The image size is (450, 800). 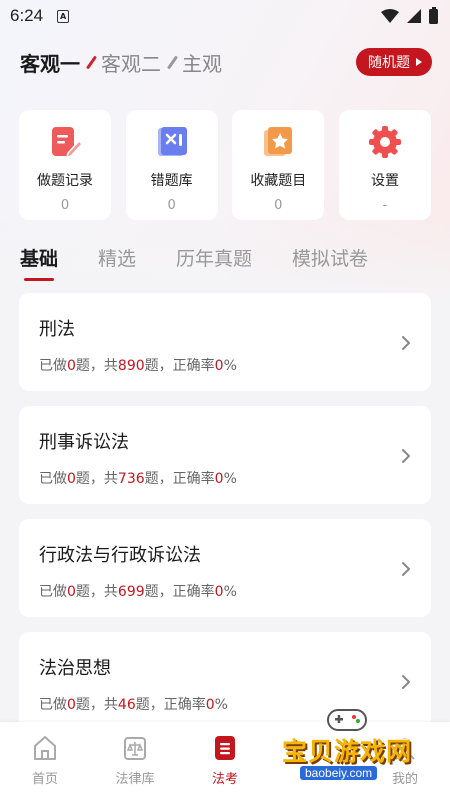 I want to click on nav-law-library: 法律库, so click(x=135, y=761).